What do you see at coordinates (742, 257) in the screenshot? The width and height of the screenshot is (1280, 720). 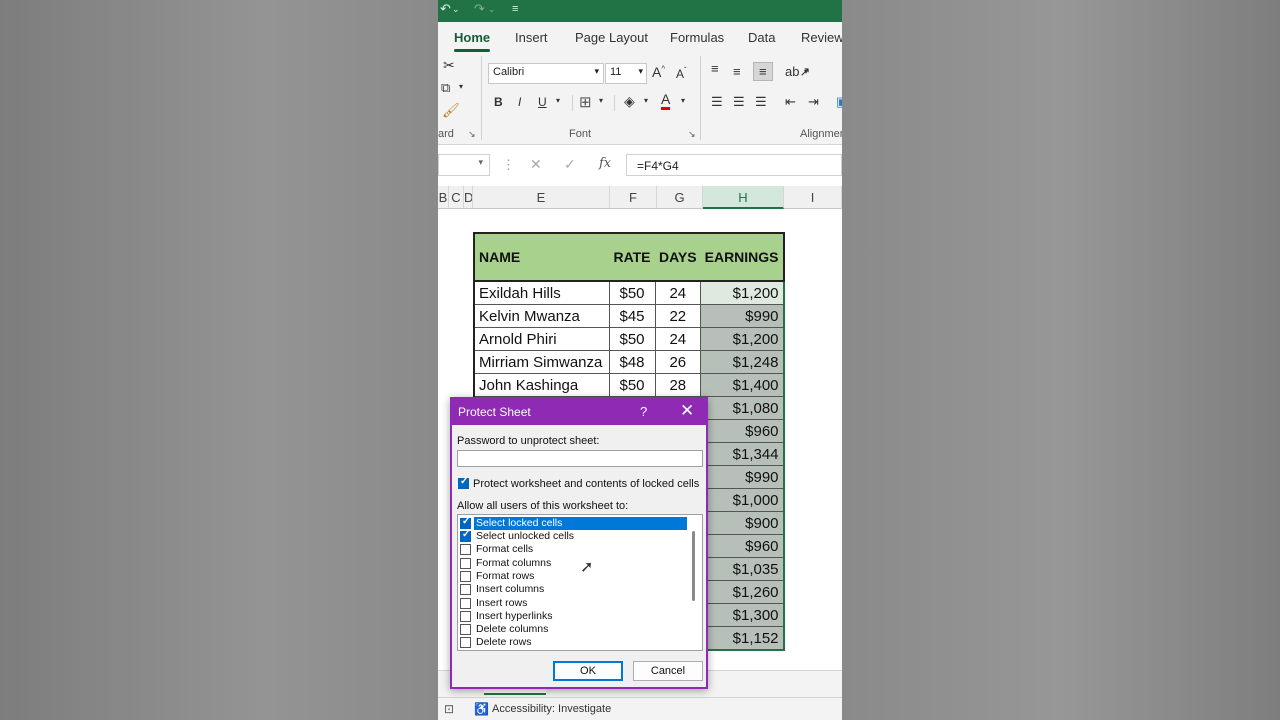 I see `header-earnings: EARNINGS` at bounding box center [742, 257].